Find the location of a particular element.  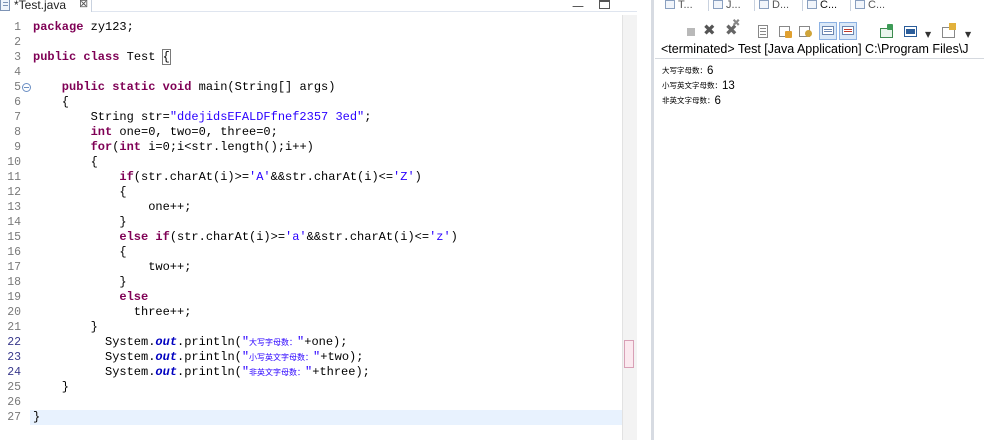

code-line-21: } is located at coordinates (94, 327).